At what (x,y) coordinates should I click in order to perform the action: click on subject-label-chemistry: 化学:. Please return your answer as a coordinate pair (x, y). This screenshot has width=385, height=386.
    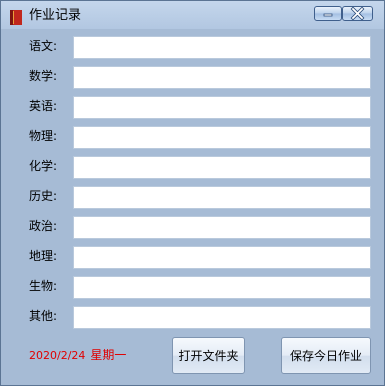
    Looking at the image, I should click on (43, 166).